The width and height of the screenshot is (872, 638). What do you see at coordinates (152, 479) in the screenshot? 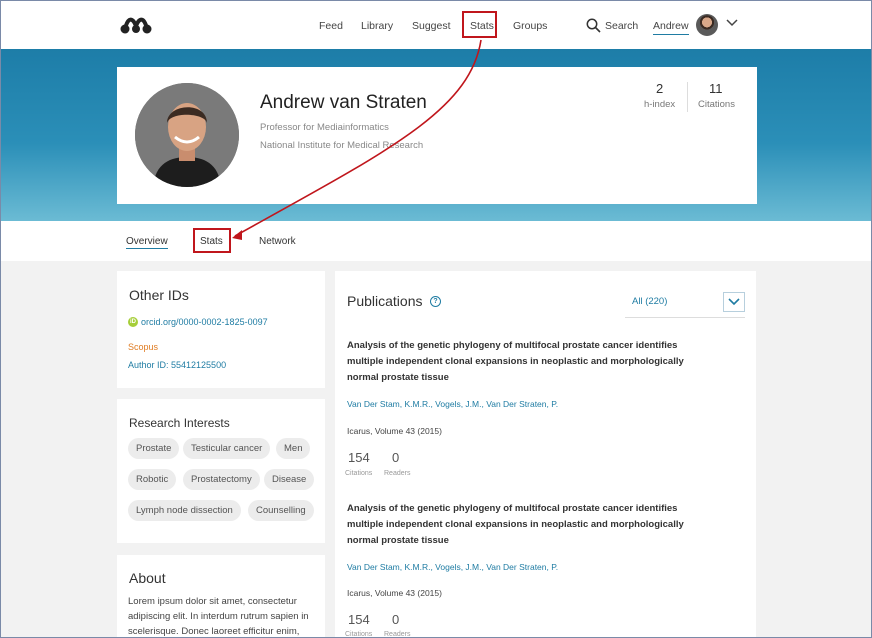
I see `interest-tag: Robotic` at bounding box center [152, 479].